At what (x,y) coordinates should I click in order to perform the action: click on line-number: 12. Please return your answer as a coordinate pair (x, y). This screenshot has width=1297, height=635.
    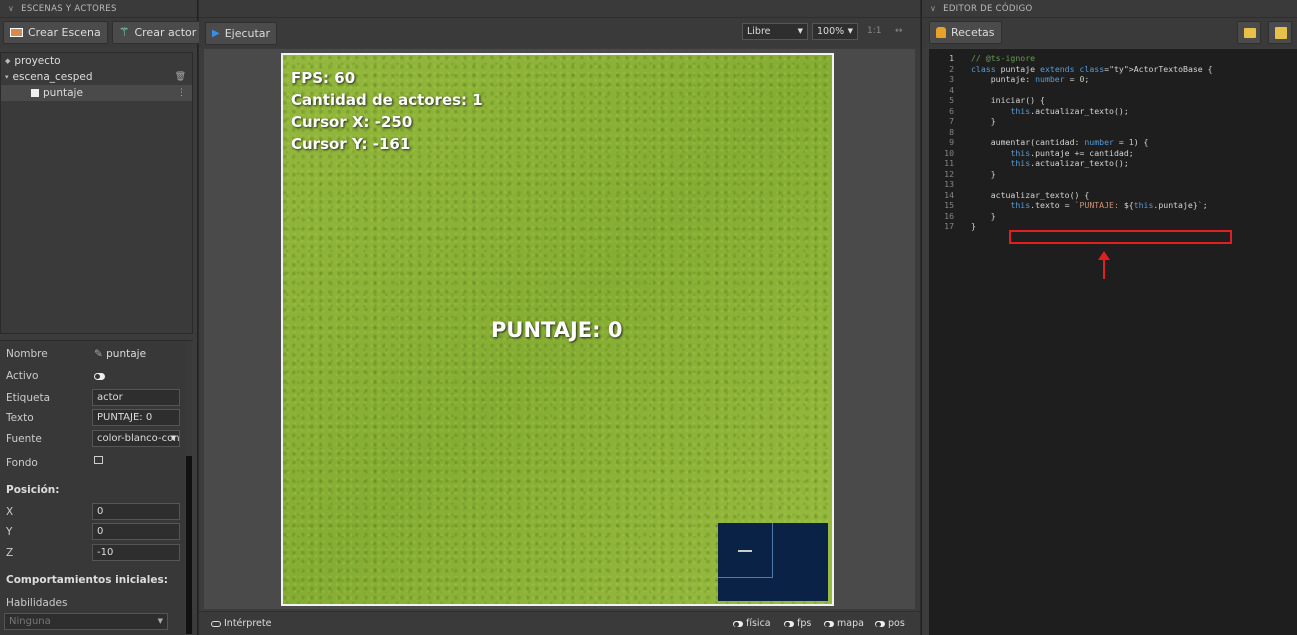
    Looking at the image, I should click on (949, 173).